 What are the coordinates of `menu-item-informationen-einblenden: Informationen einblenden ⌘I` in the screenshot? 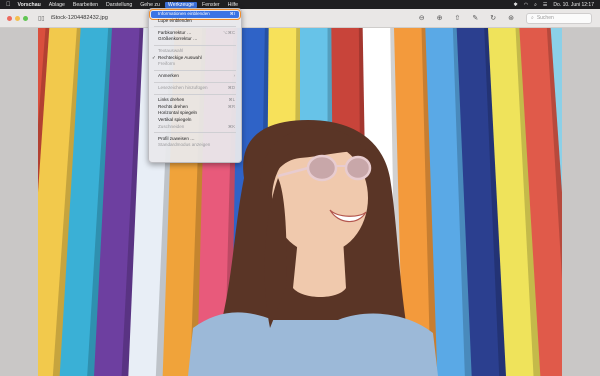 It's located at (195, 14).